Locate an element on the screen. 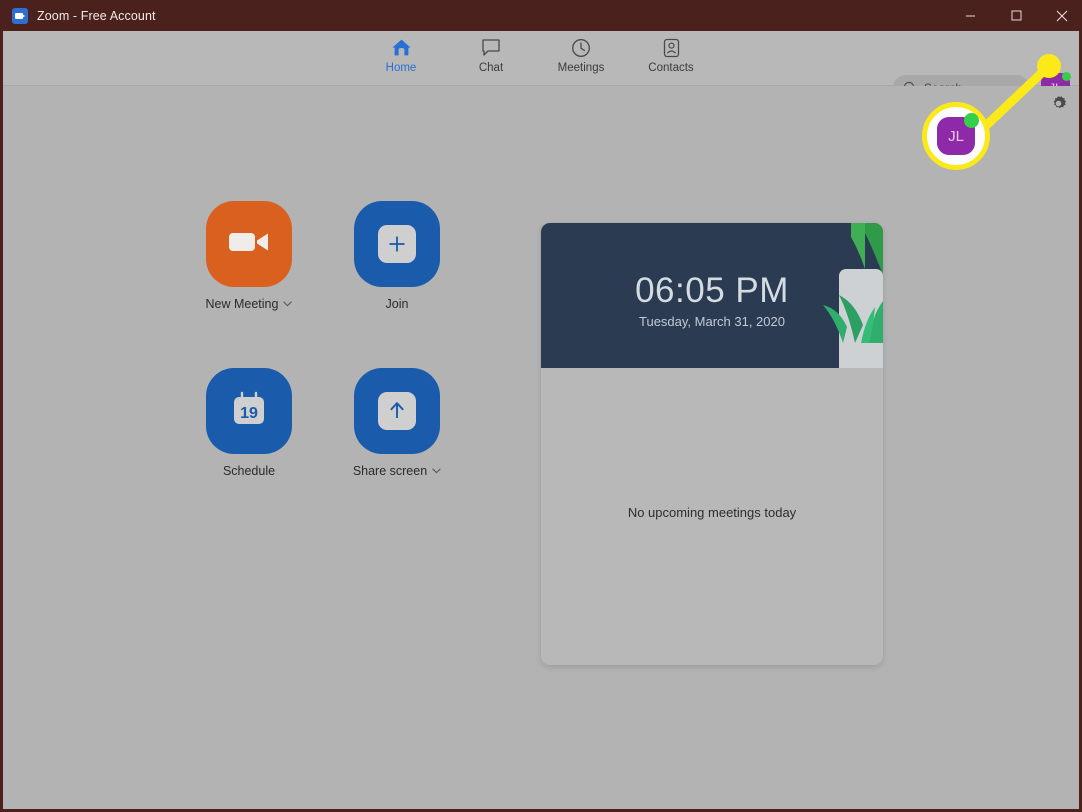  callout-highlight-circle: JL is located at coordinates (956, 136).